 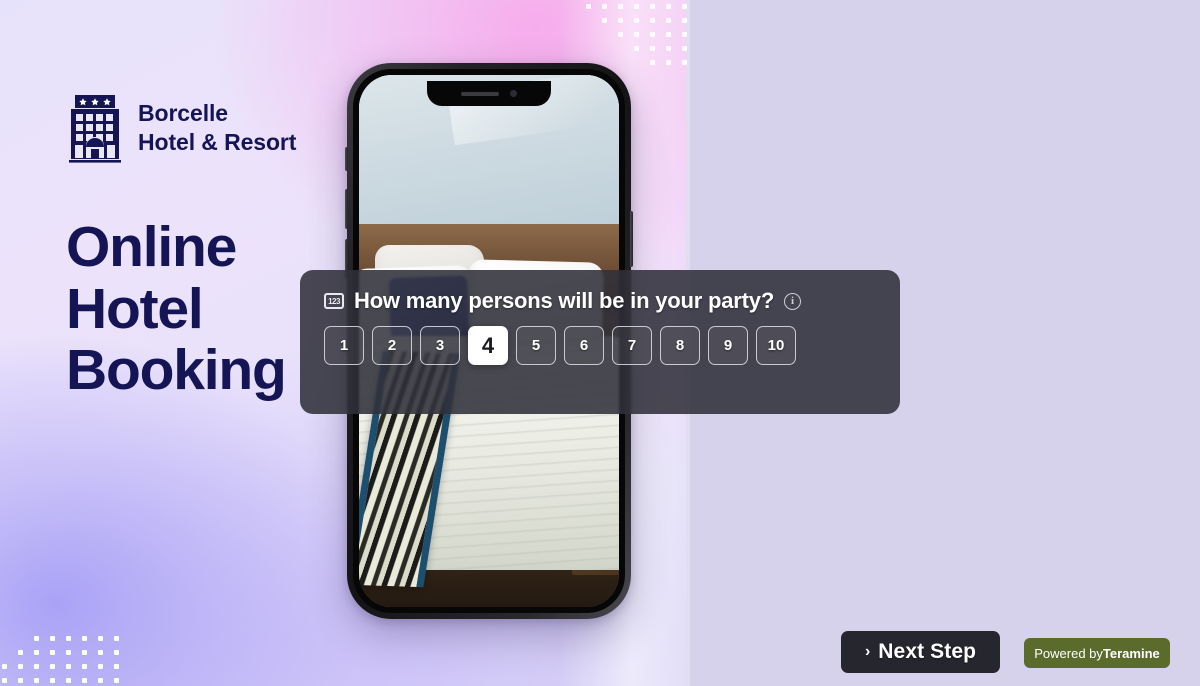 I want to click on page-title-line2: Hotel, so click(x=135, y=308).